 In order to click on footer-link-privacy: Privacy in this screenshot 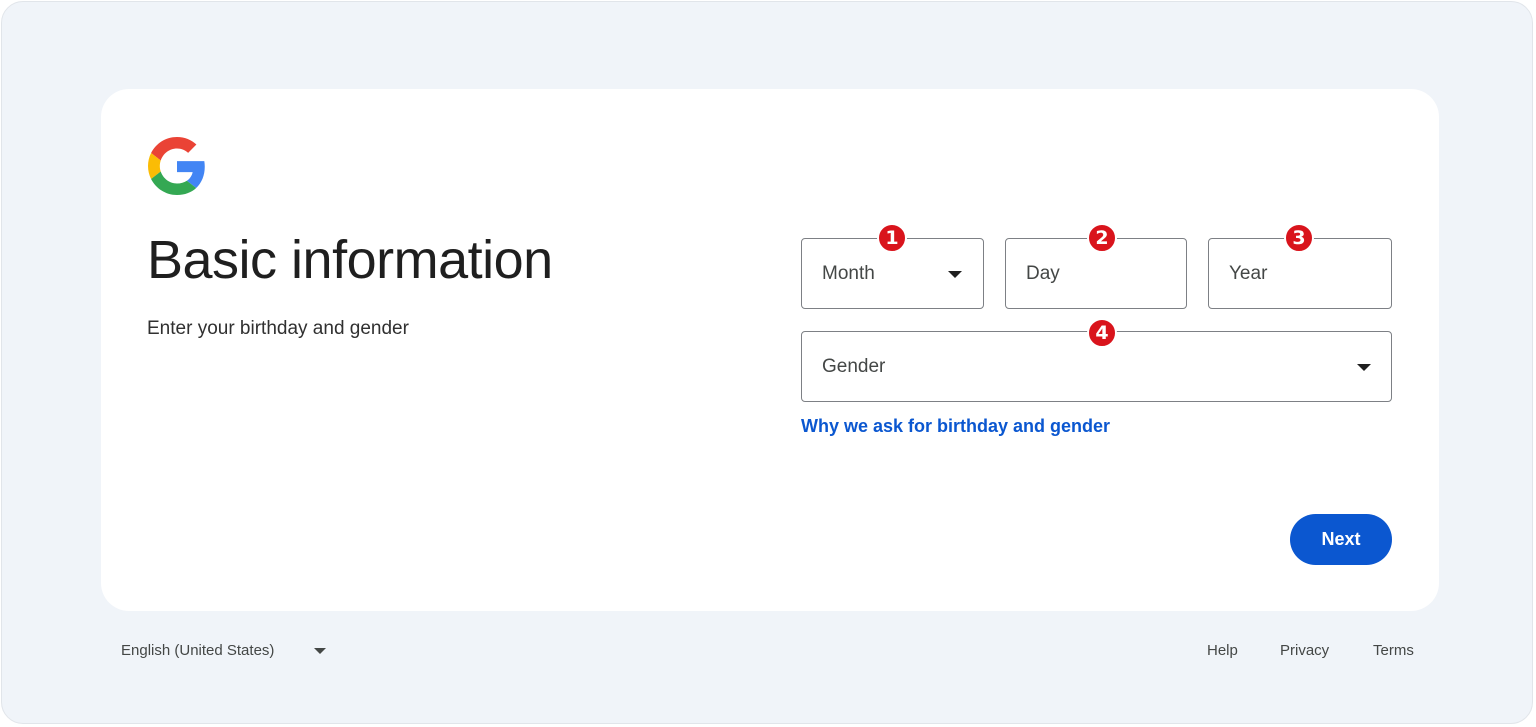, I will do `click(1304, 650)`.